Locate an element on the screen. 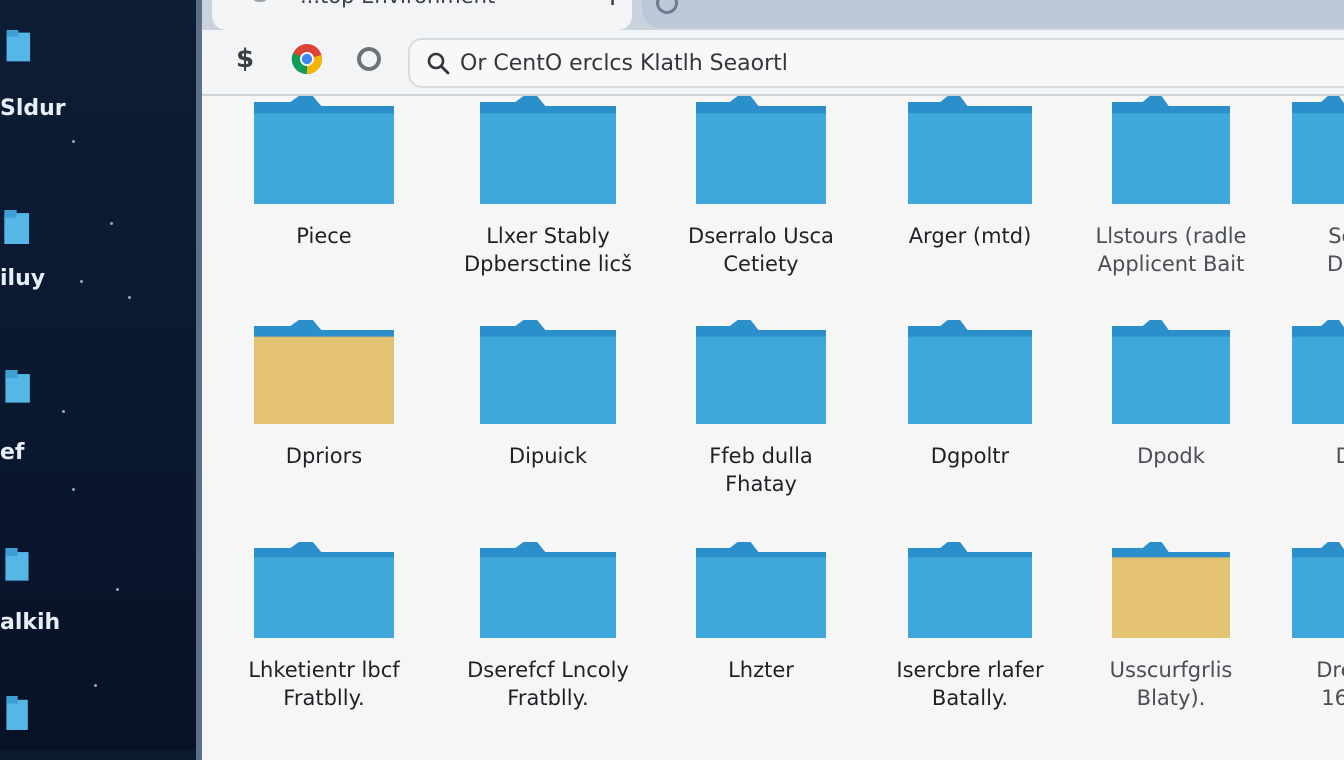  folder-item: Isercbre rlafer Batally. is located at coordinates (970, 627).